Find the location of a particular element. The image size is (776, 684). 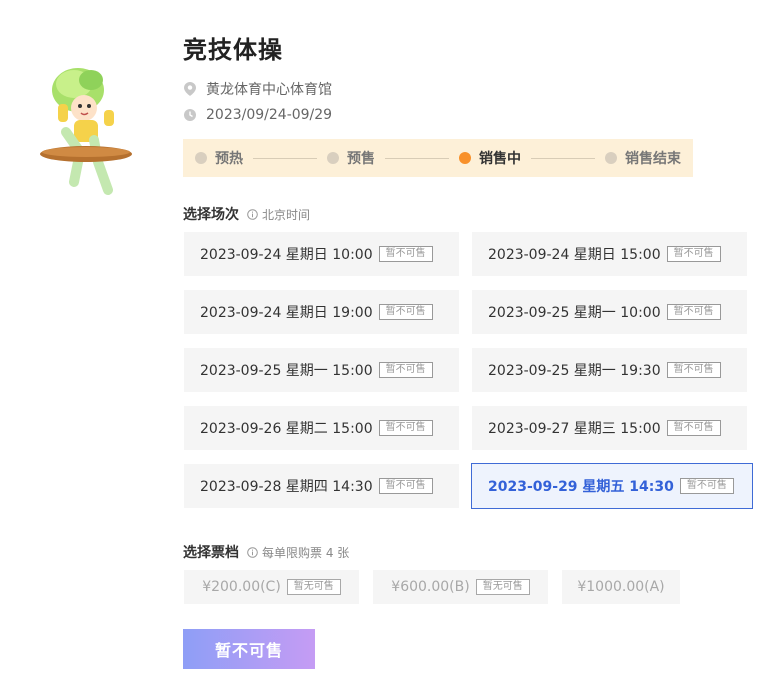

date-text: 2023/09/24-09/29 is located at coordinates (269, 115).